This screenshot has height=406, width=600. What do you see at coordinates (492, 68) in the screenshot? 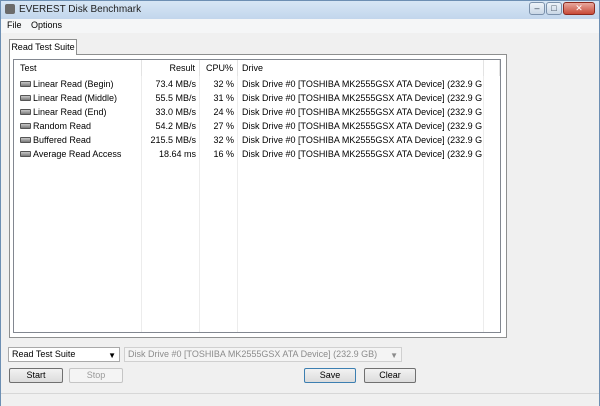
I see `column-header-filler` at bounding box center [492, 68].